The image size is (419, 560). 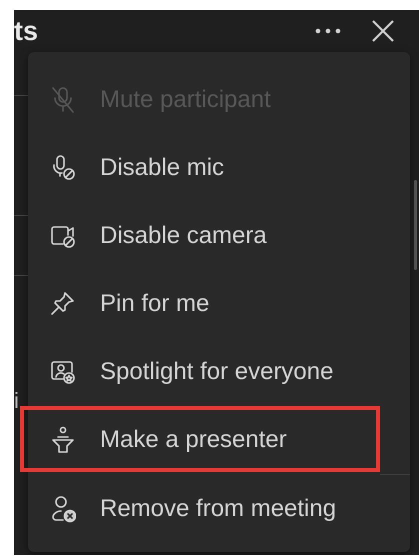 What do you see at coordinates (219, 509) in the screenshot?
I see `menu-item: Remove from meeting` at bounding box center [219, 509].